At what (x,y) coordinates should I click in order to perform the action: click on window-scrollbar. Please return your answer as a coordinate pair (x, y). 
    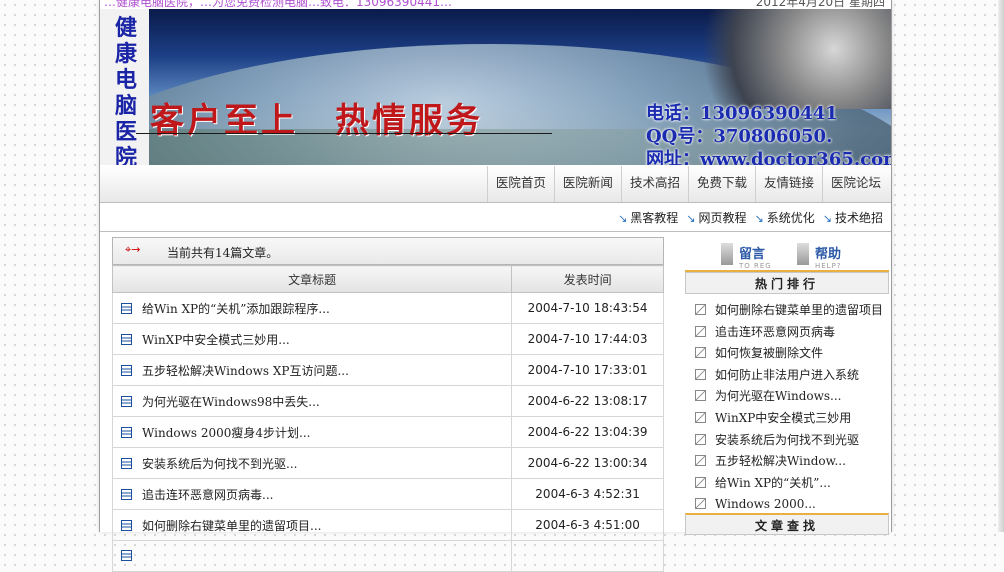
    Looking at the image, I should click on (1001, 266).